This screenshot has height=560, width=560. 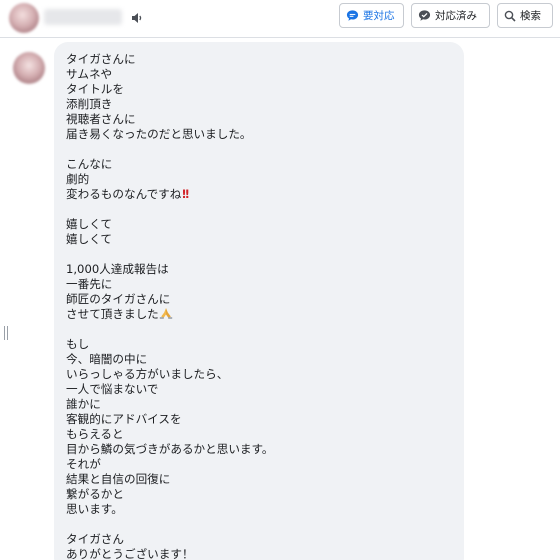 I want to click on message-line: 劇的, so click(x=78, y=179).